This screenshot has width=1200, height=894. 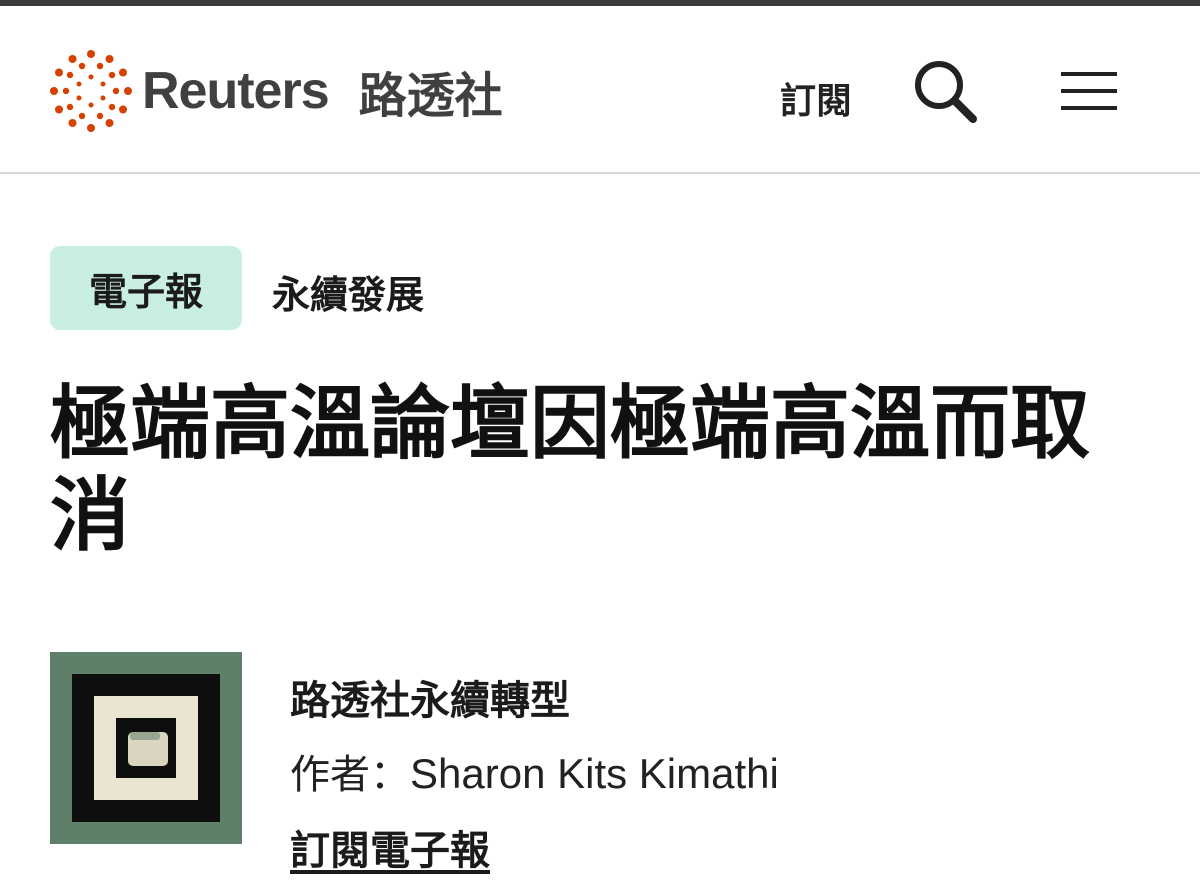 What do you see at coordinates (430, 697) in the screenshot?
I see `newsletter-name: 路透社永續轉型` at bounding box center [430, 697].